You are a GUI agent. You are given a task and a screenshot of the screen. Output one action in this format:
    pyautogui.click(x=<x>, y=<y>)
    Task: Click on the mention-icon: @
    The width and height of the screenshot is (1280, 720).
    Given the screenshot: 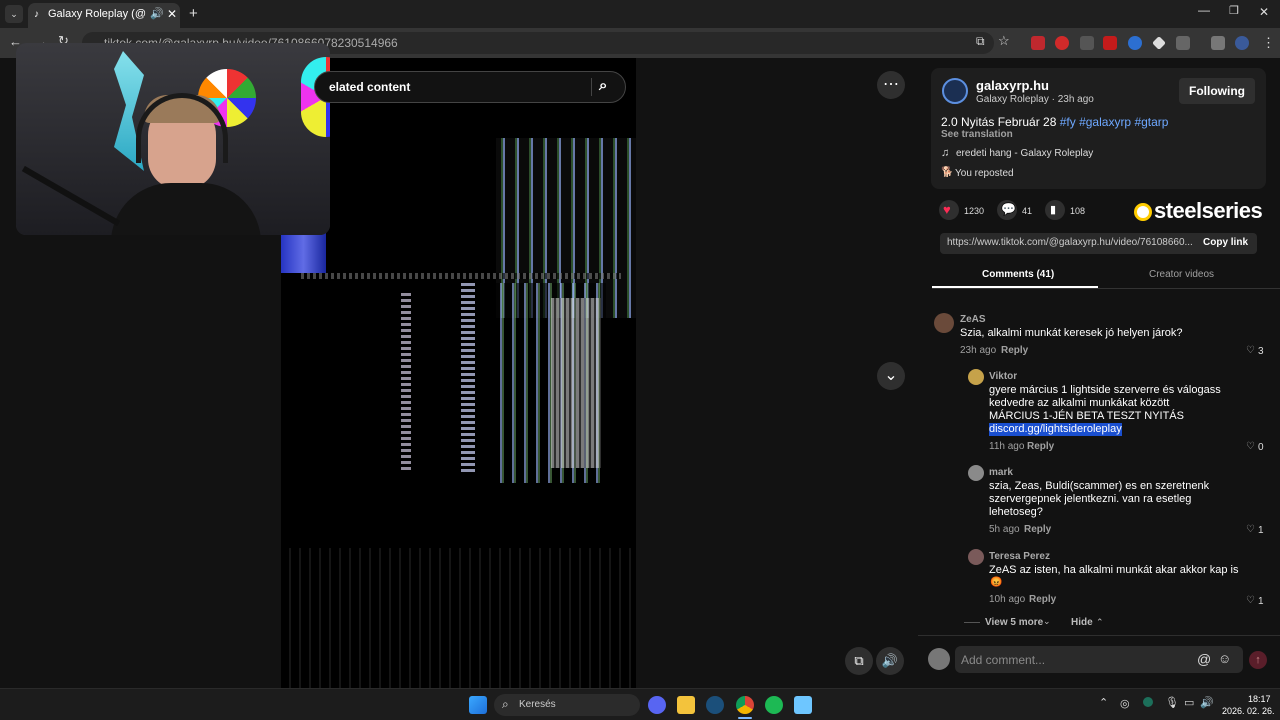 What is the action you would take?
    pyautogui.click(x=1204, y=659)
    